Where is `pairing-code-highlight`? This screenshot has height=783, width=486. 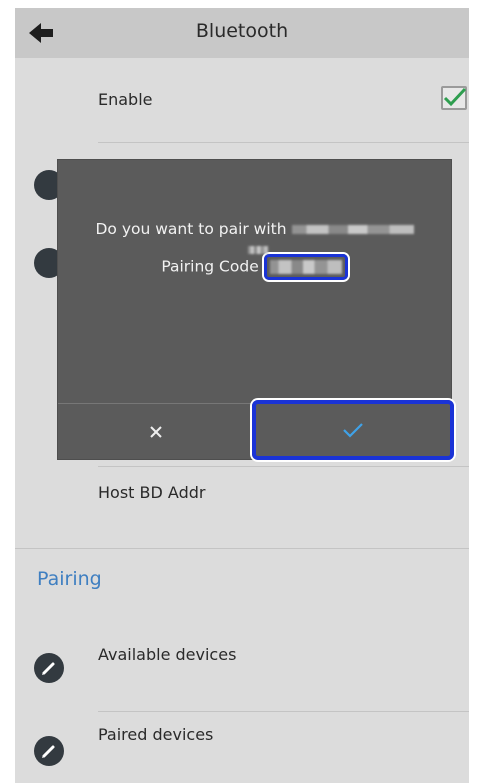
pairing-code-highlight is located at coordinates (305, 267).